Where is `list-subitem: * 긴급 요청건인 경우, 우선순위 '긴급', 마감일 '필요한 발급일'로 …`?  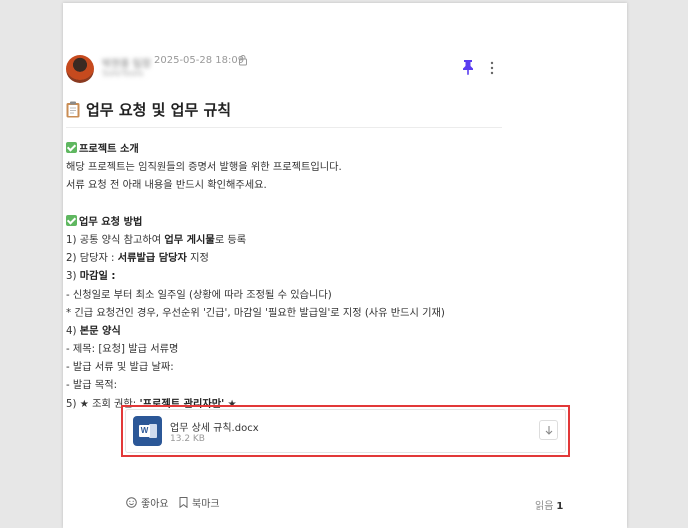
list-subitem: * 긴급 요청건인 경우, 우선순위 '긴급', 마감일 '필요한 발급일'로 … is located at coordinates (255, 313).